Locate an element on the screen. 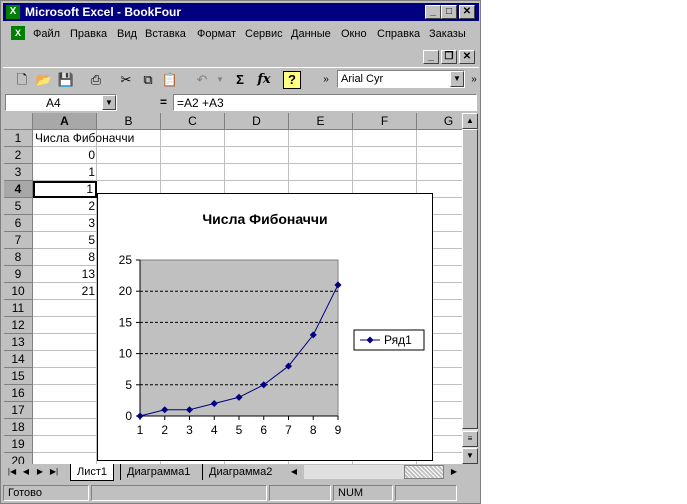 The width and height of the screenshot is (687, 504). help-button: ? is located at coordinates (292, 80).